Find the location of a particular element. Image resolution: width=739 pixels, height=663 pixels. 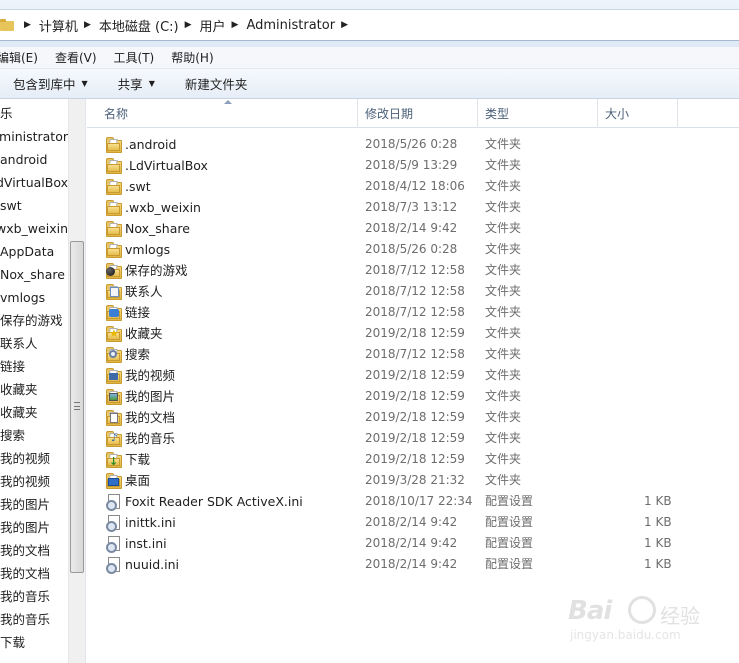

file-row: inittk.ini 2018/2/14 9:42 配置设置 1 KB is located at coordinates (413, 522).